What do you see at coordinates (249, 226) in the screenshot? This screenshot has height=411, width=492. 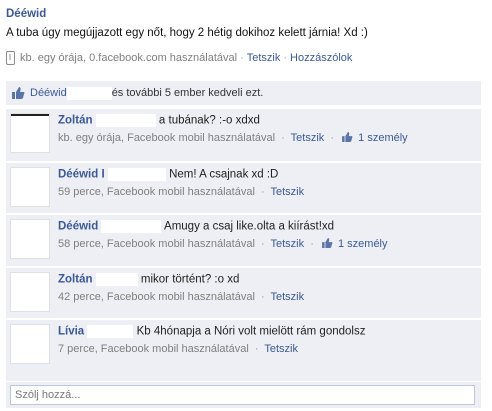 I see `comment-text: Amugy a csaj like.olta a kiírást!xd` at bounding box center [249, 226].